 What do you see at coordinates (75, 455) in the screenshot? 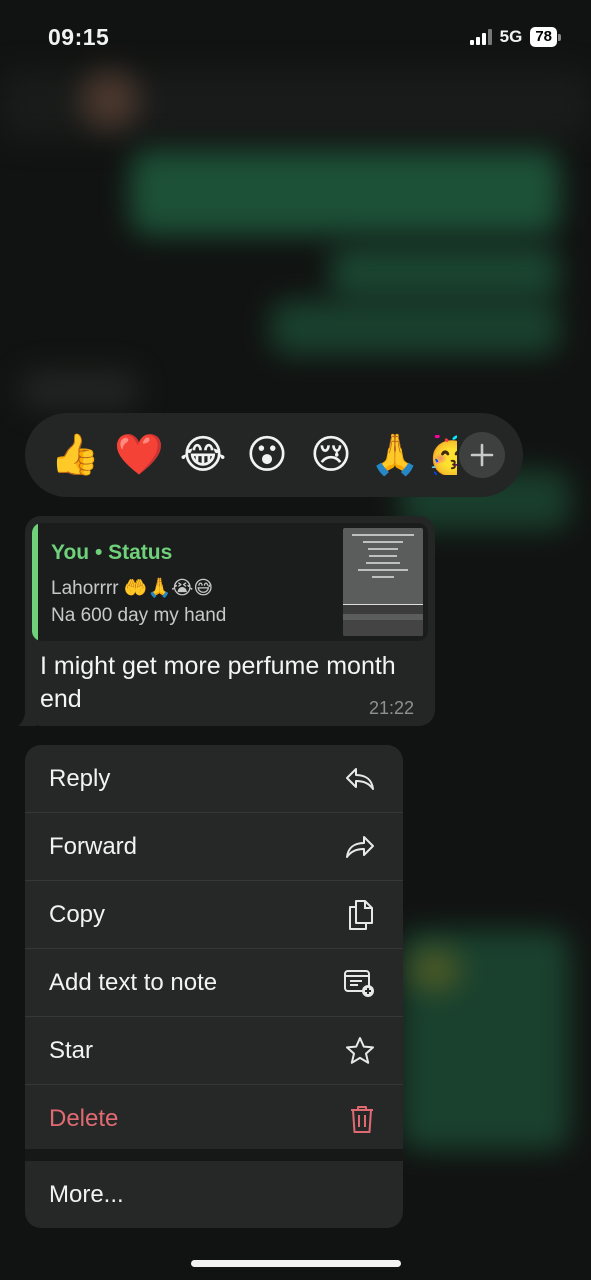
I see `reaction-thumbs-up: 👍` at bounding box center [75, 455].